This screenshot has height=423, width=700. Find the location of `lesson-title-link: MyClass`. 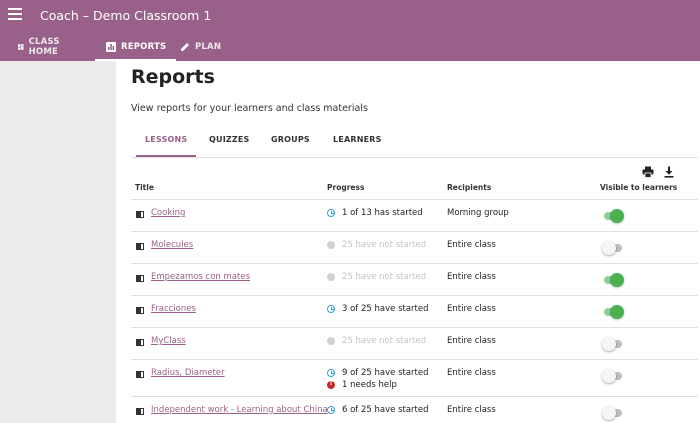

lesson-title-link: MyClass is located at coordinates (168, 341).